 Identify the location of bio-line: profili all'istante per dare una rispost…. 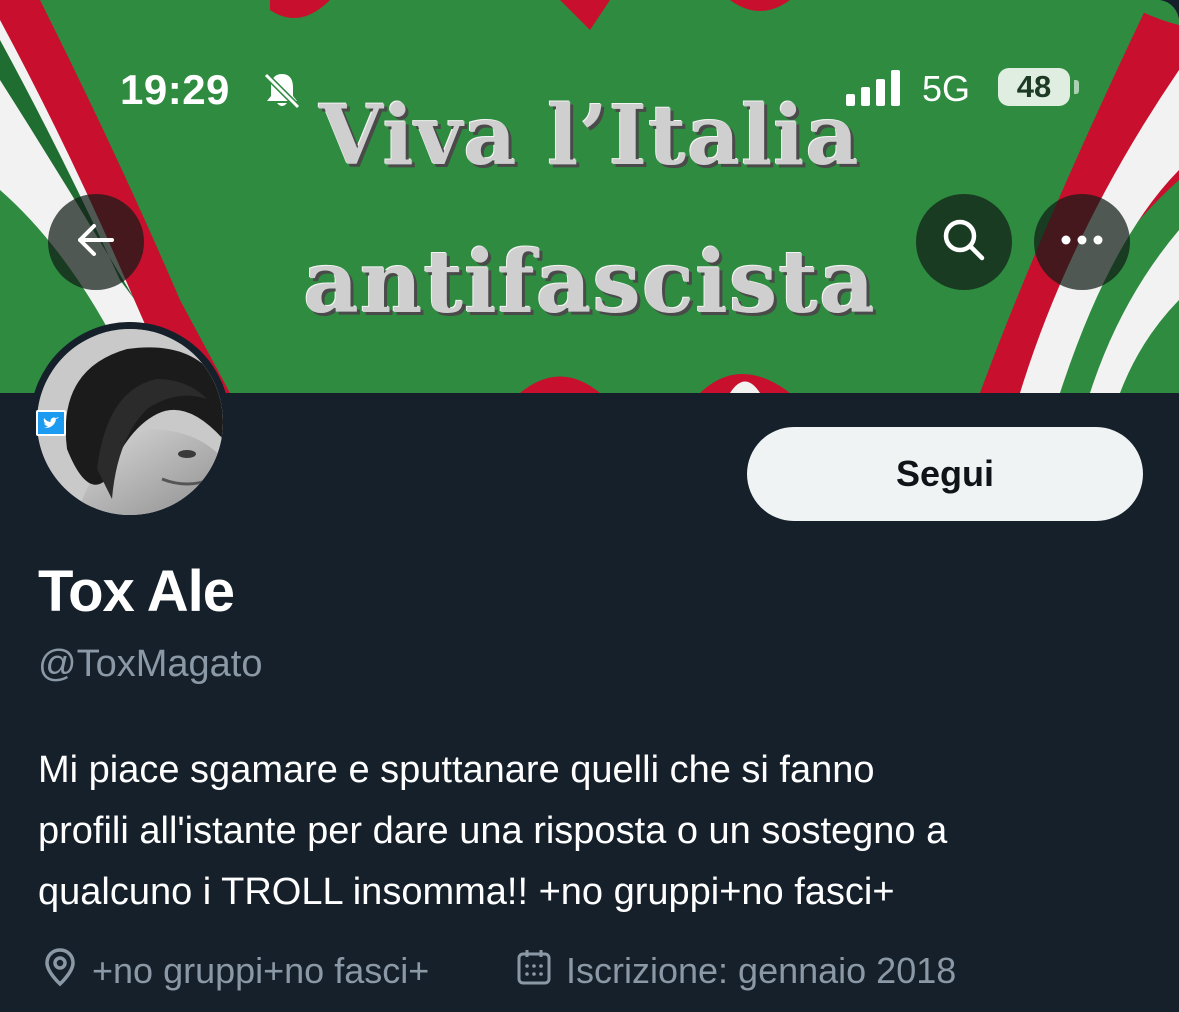
(493, 831).